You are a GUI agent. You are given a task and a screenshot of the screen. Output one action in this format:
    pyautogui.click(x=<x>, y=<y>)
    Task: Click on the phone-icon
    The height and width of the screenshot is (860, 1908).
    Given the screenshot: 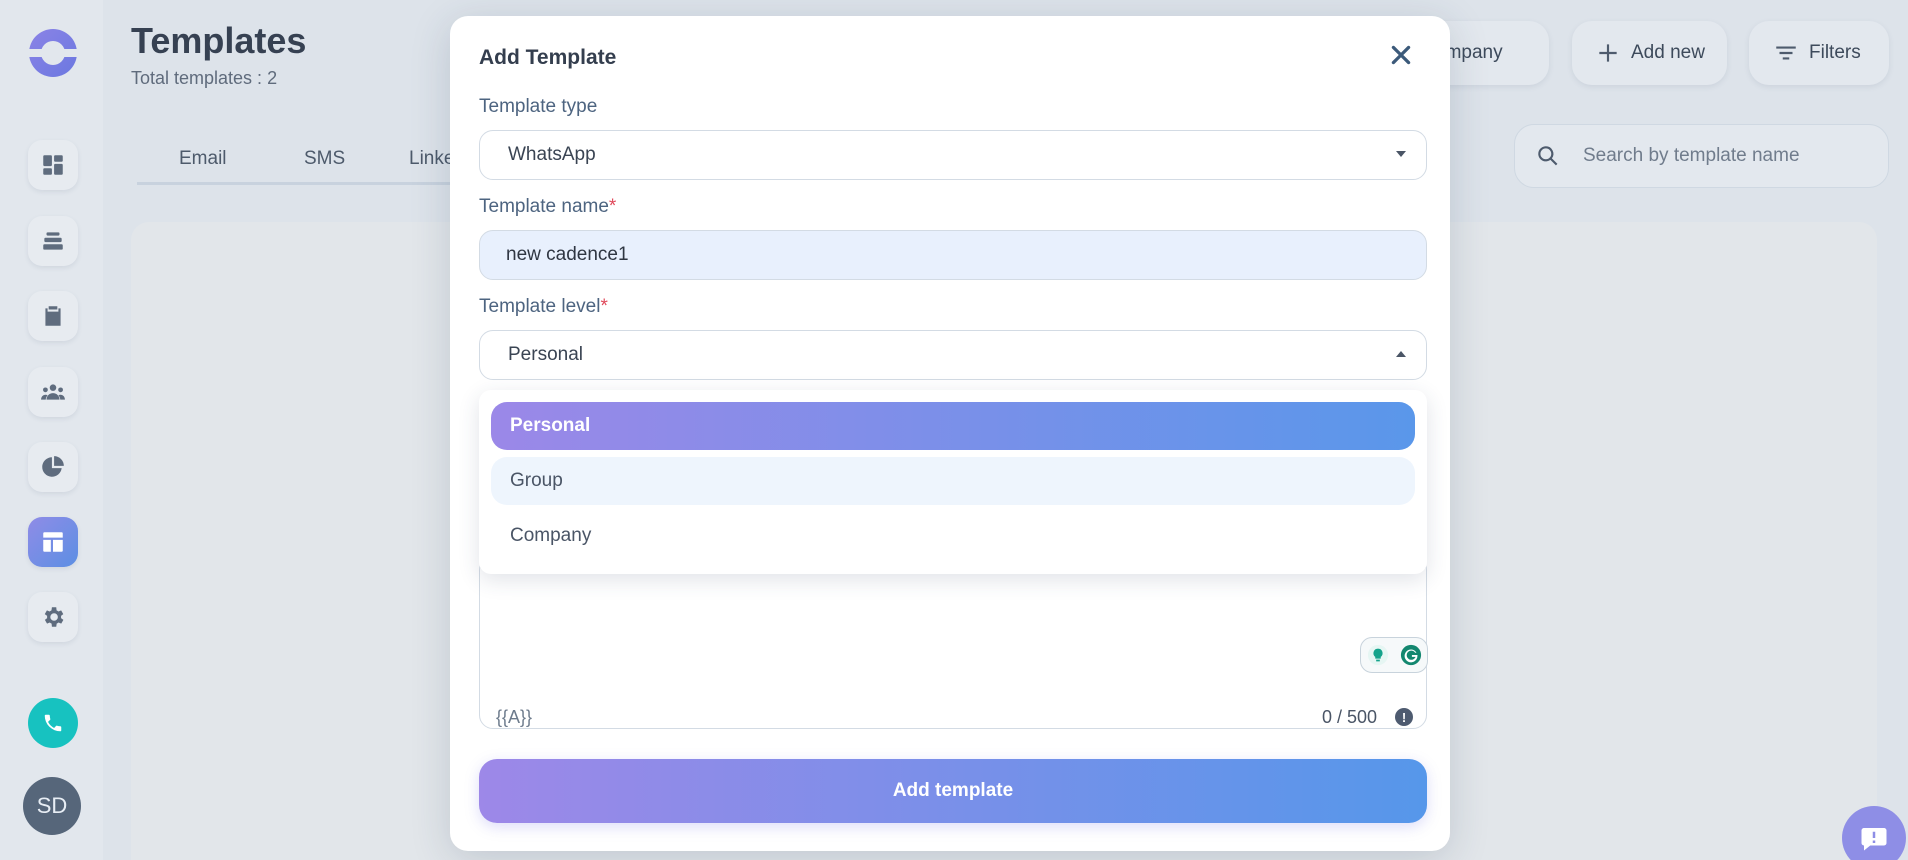 What is the action you would take?
    pyautogui.click(x=53, y=723)
    